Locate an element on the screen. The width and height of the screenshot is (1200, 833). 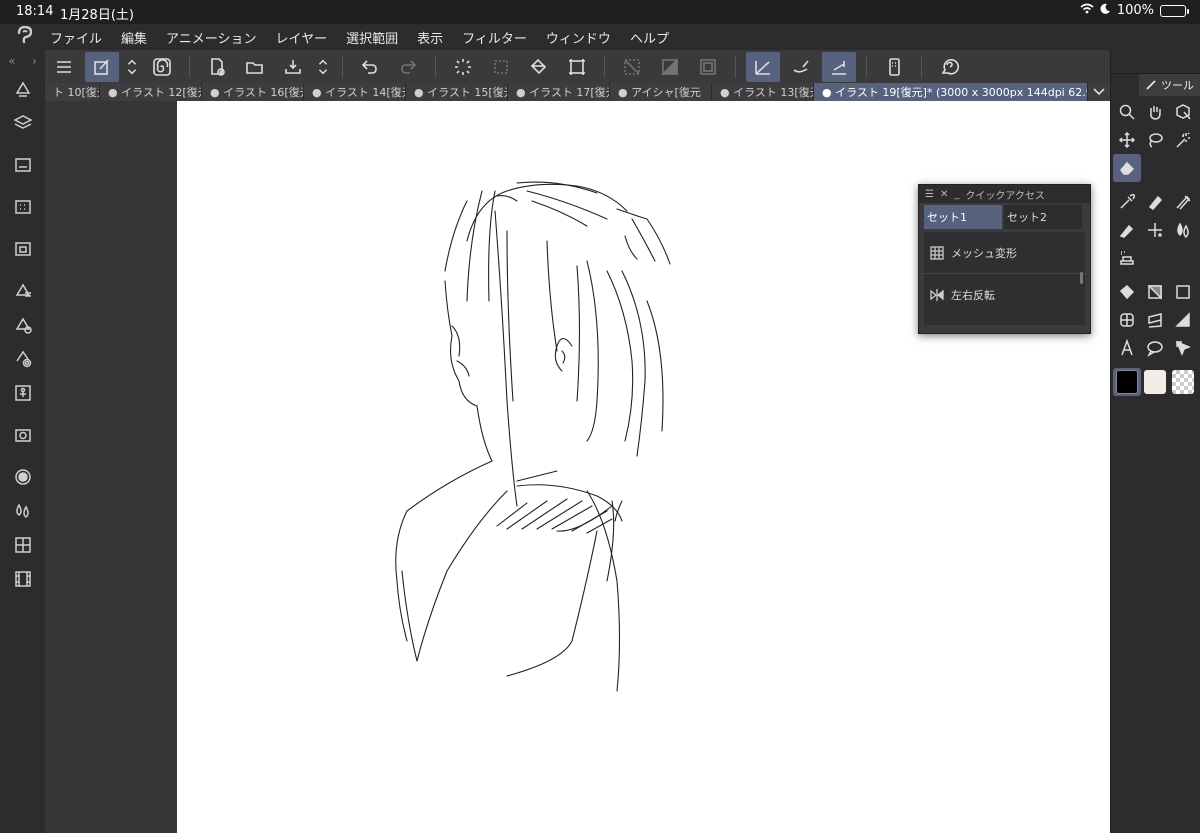
airbrush-icon is located at coordinates (1155, 230).